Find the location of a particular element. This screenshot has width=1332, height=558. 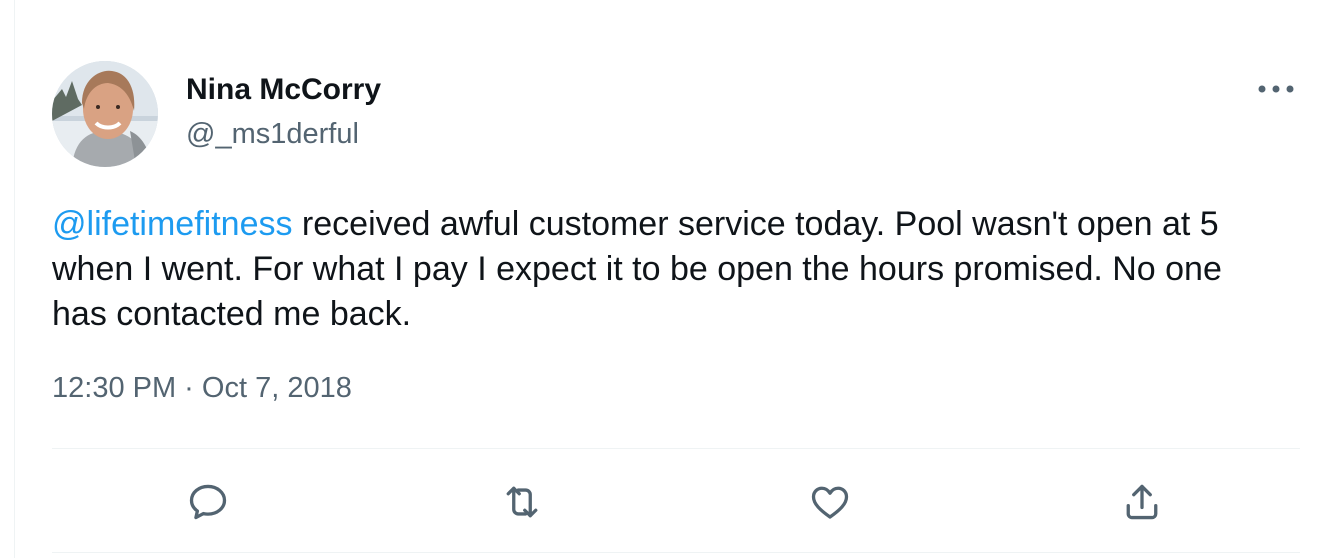

divider-top is located at coordinates (676, 448).